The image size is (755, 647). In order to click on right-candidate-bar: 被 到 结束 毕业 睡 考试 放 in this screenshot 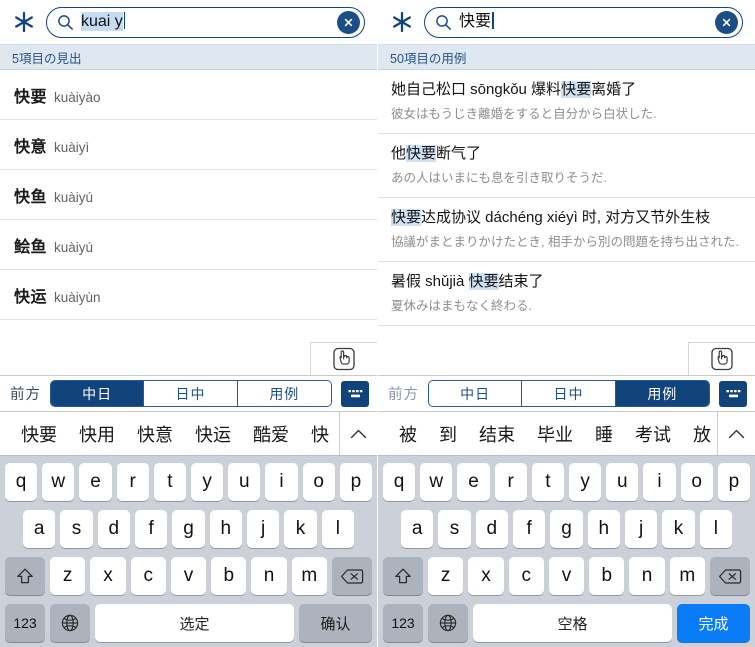, I will do `click(566, 434)`.